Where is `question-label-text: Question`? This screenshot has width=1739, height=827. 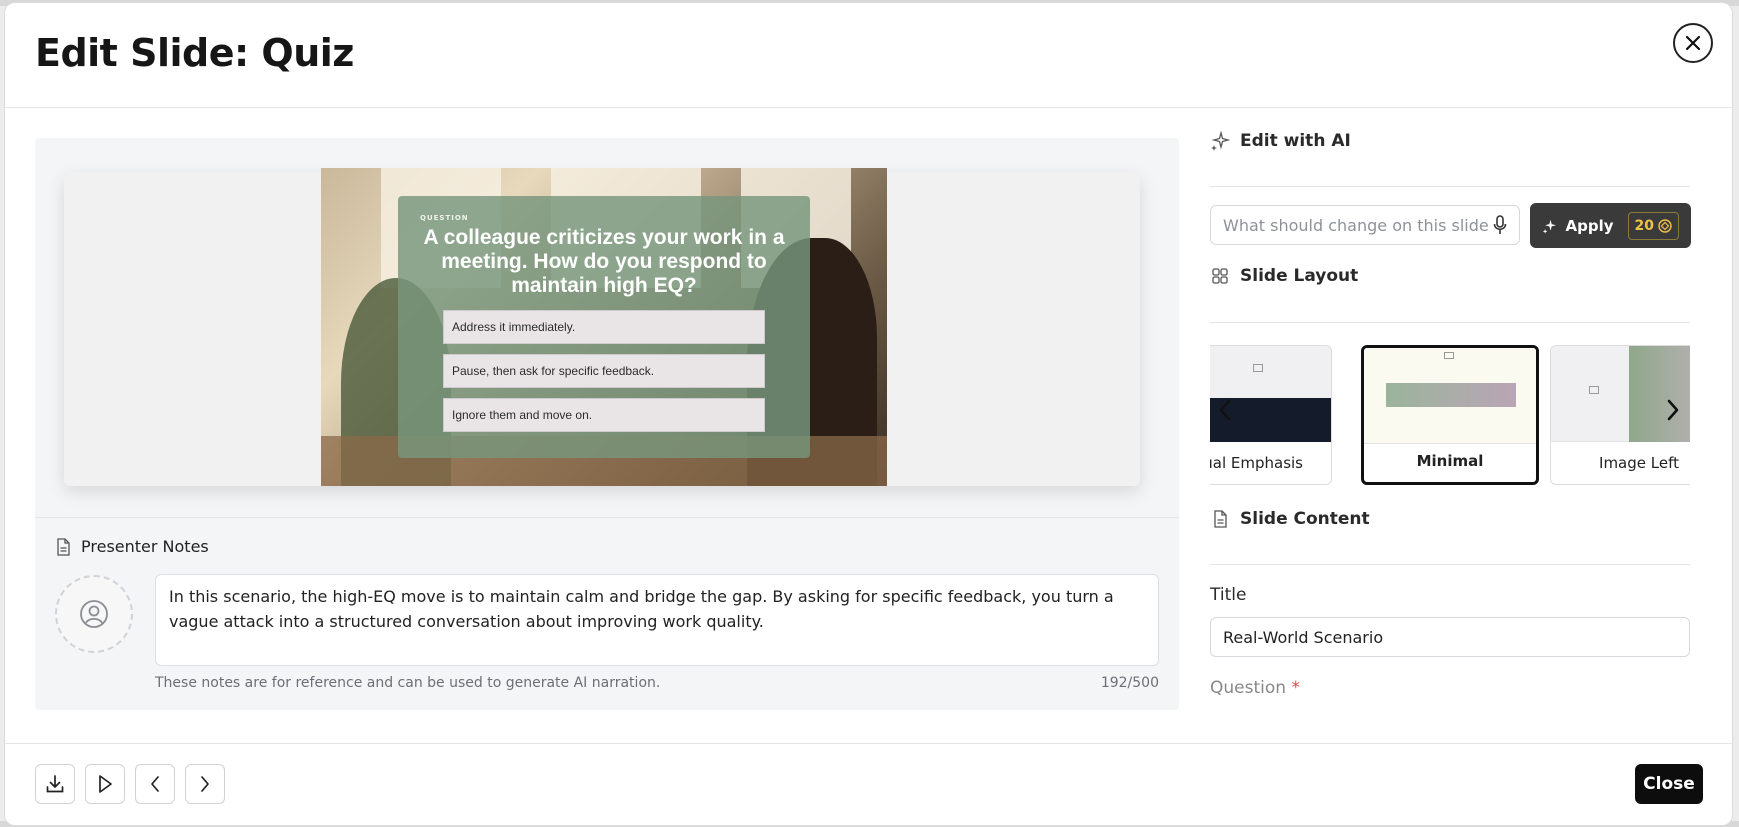
question-label-text: Question is located at coordinates (1248, 688).